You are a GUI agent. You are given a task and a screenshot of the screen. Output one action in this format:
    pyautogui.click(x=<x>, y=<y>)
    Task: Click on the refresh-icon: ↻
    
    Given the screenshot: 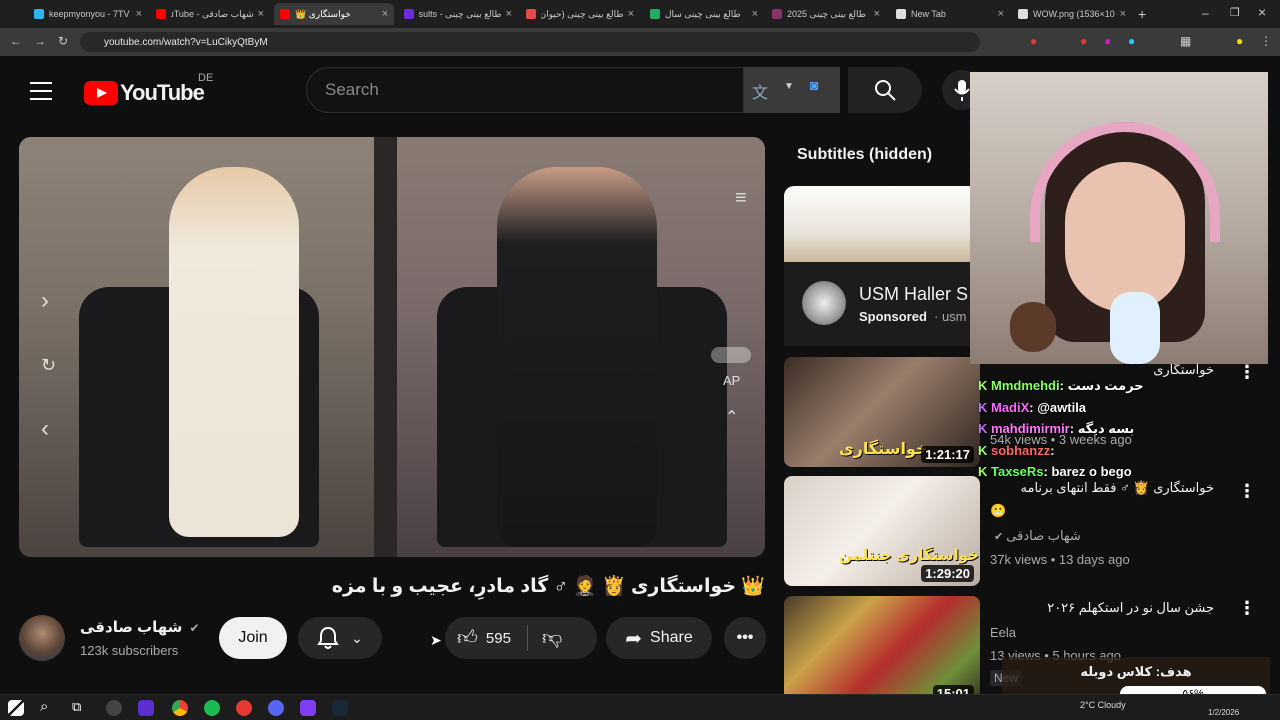 What is the action you would take?
    pyautogui.click(x=48, y=365)
    